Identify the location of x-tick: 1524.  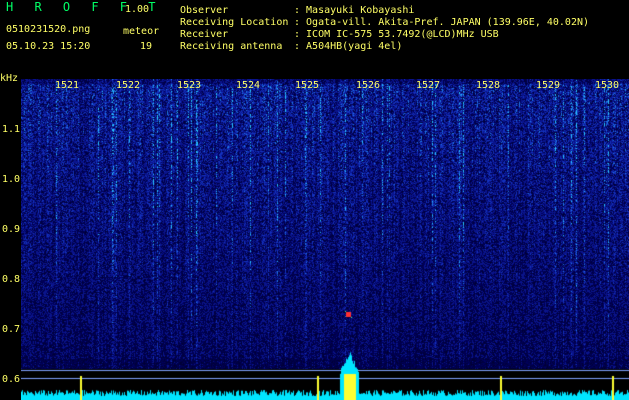
(248, 85).